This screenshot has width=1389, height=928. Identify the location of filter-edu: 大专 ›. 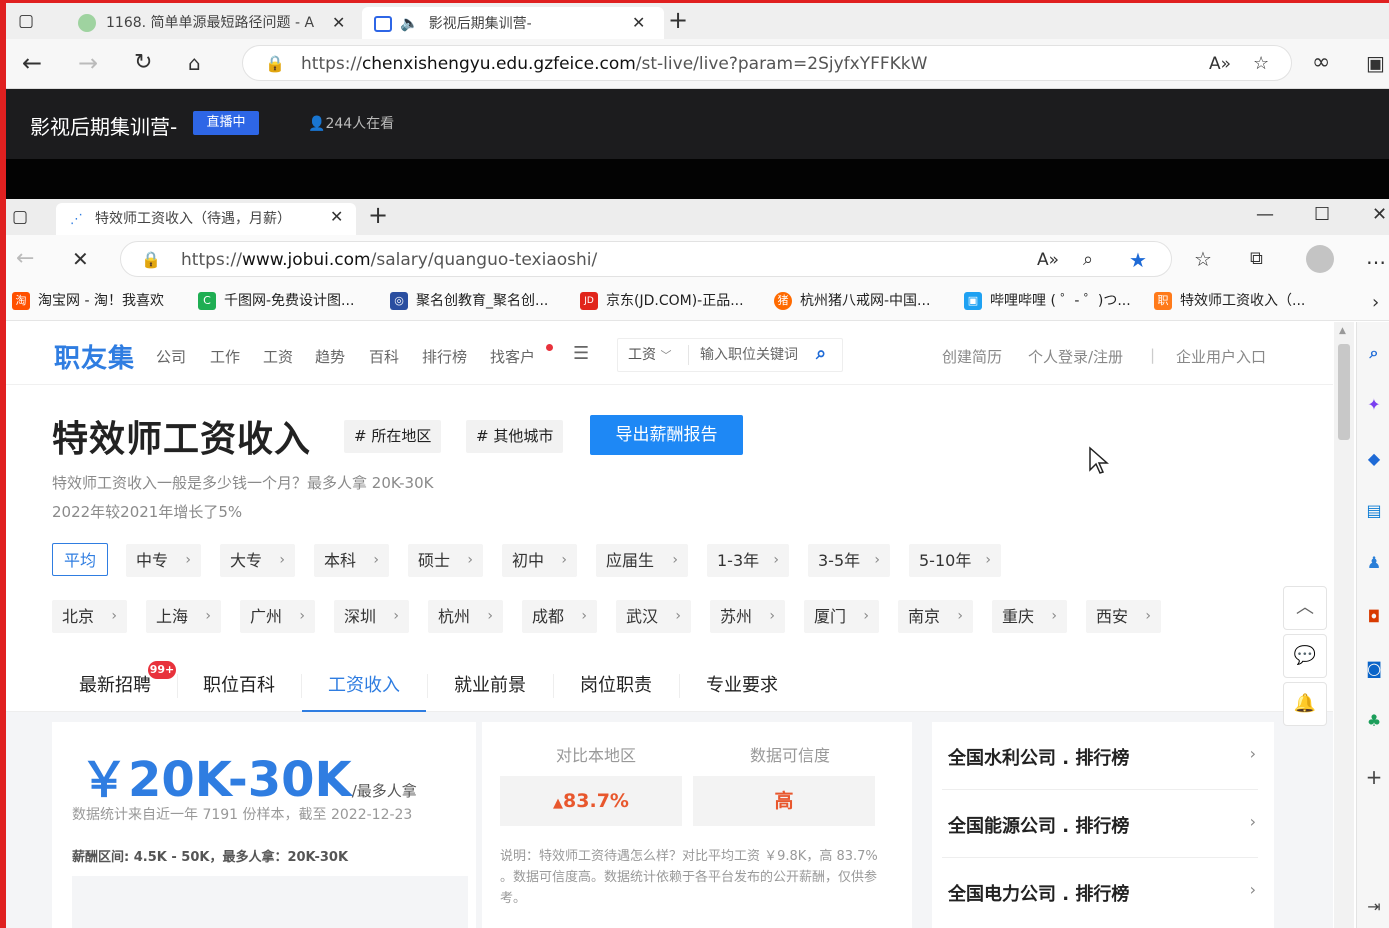
(257, 560).